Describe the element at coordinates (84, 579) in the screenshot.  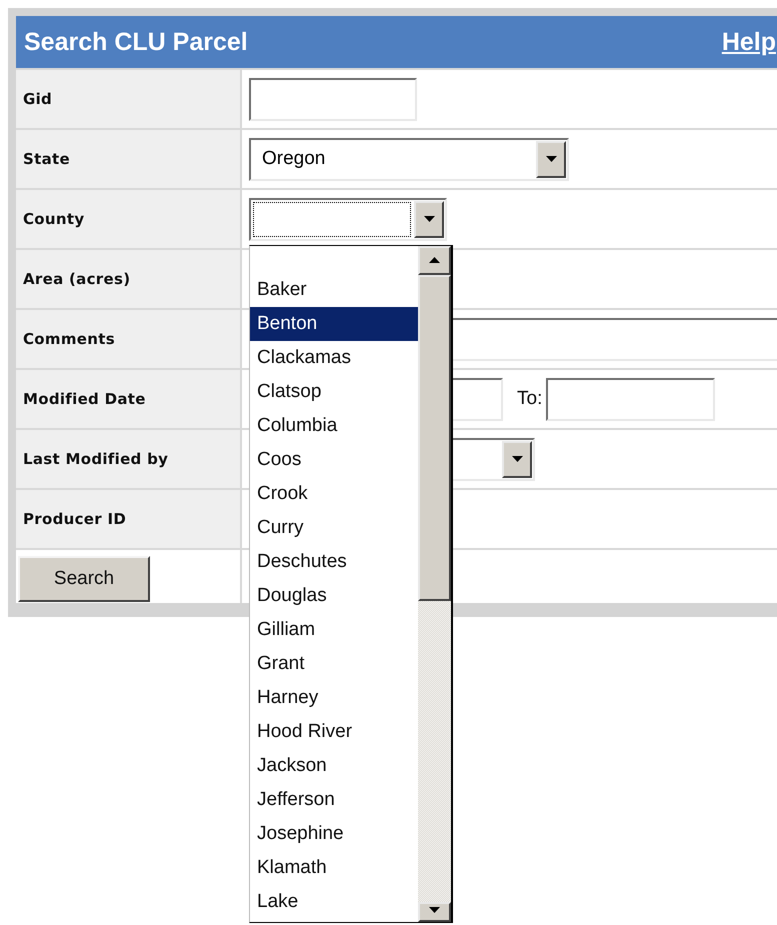
I see `search-button: Search` at that location.